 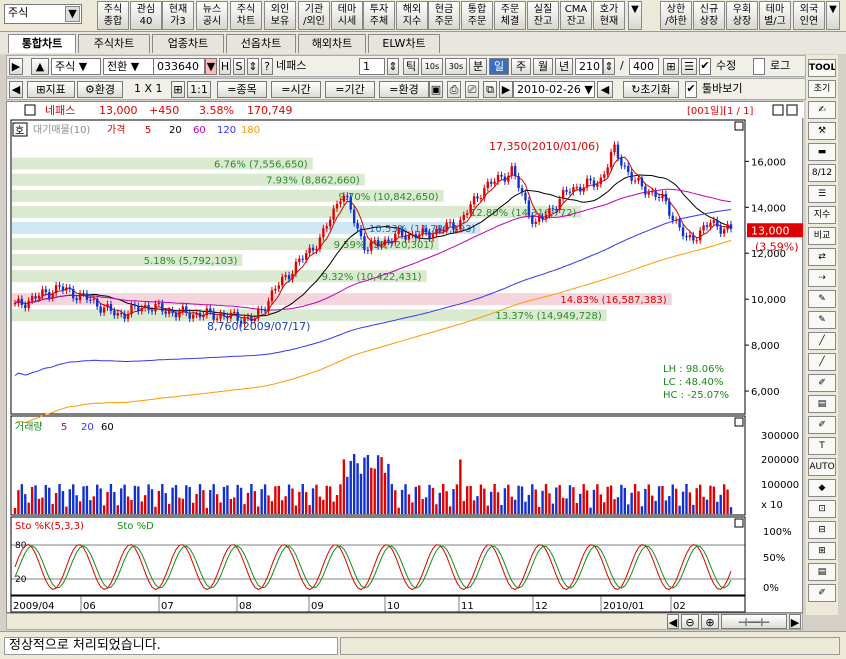 I want to click on tab-4: 해외차트, so click(x=332, y=43).